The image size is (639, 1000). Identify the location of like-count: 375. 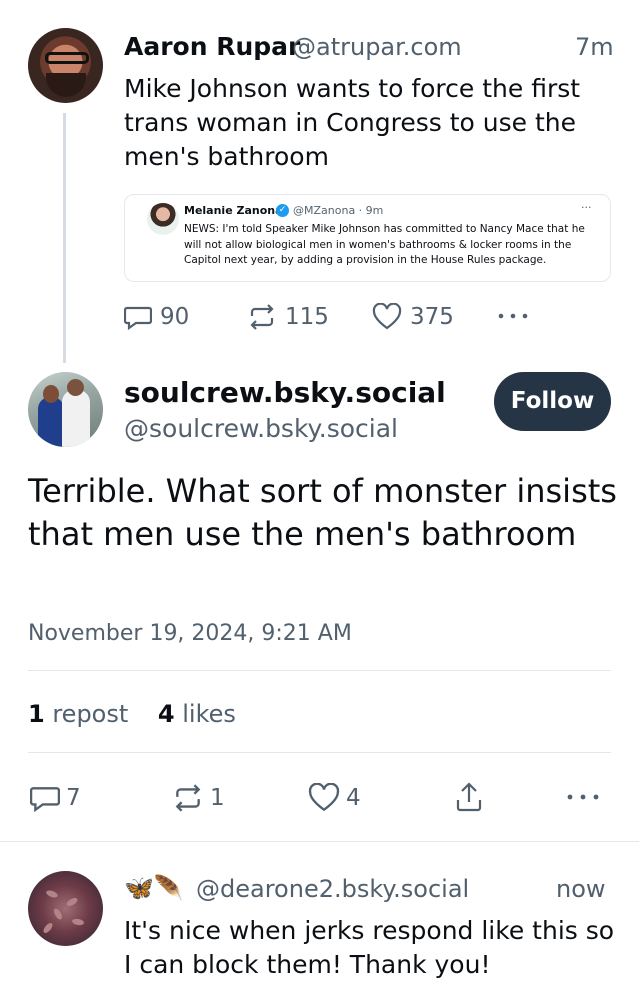
(432, 317).